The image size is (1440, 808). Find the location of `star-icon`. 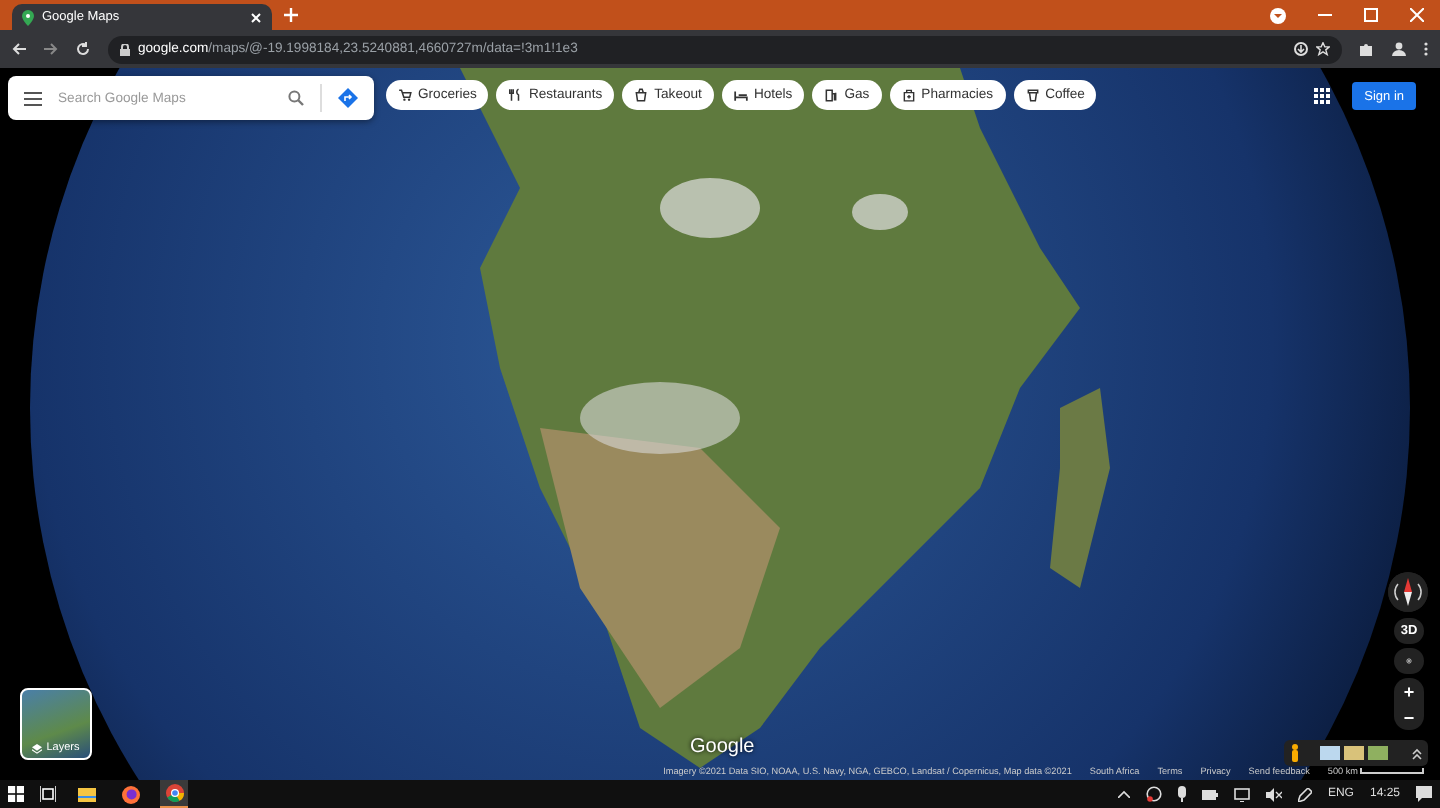

star-icon is located at coordinates (1323, 49).